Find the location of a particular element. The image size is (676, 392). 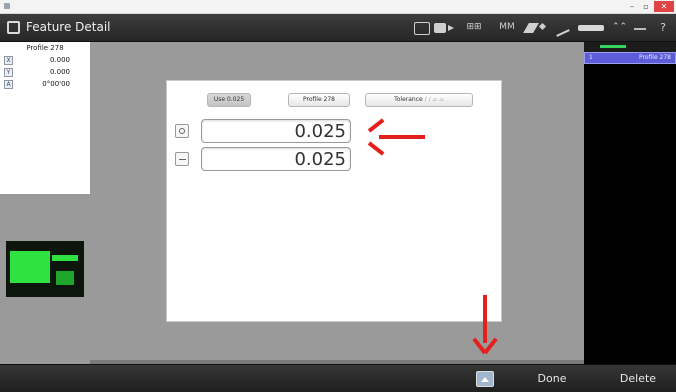

minimize-icon is located at coordinates (640, 29).